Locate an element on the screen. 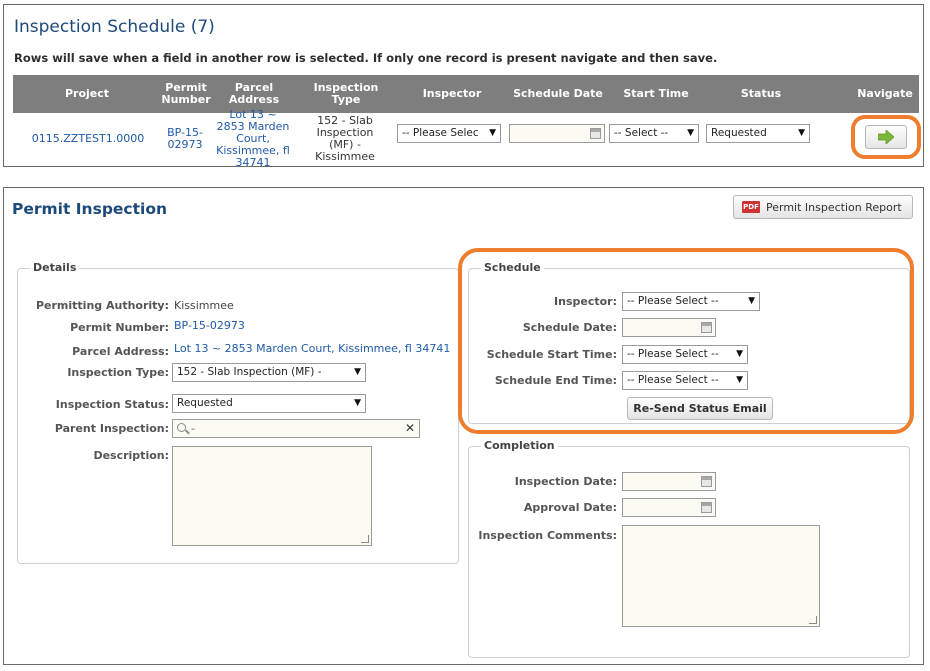  parent-inspection-search-value: - is located at coordinates (193, 428).